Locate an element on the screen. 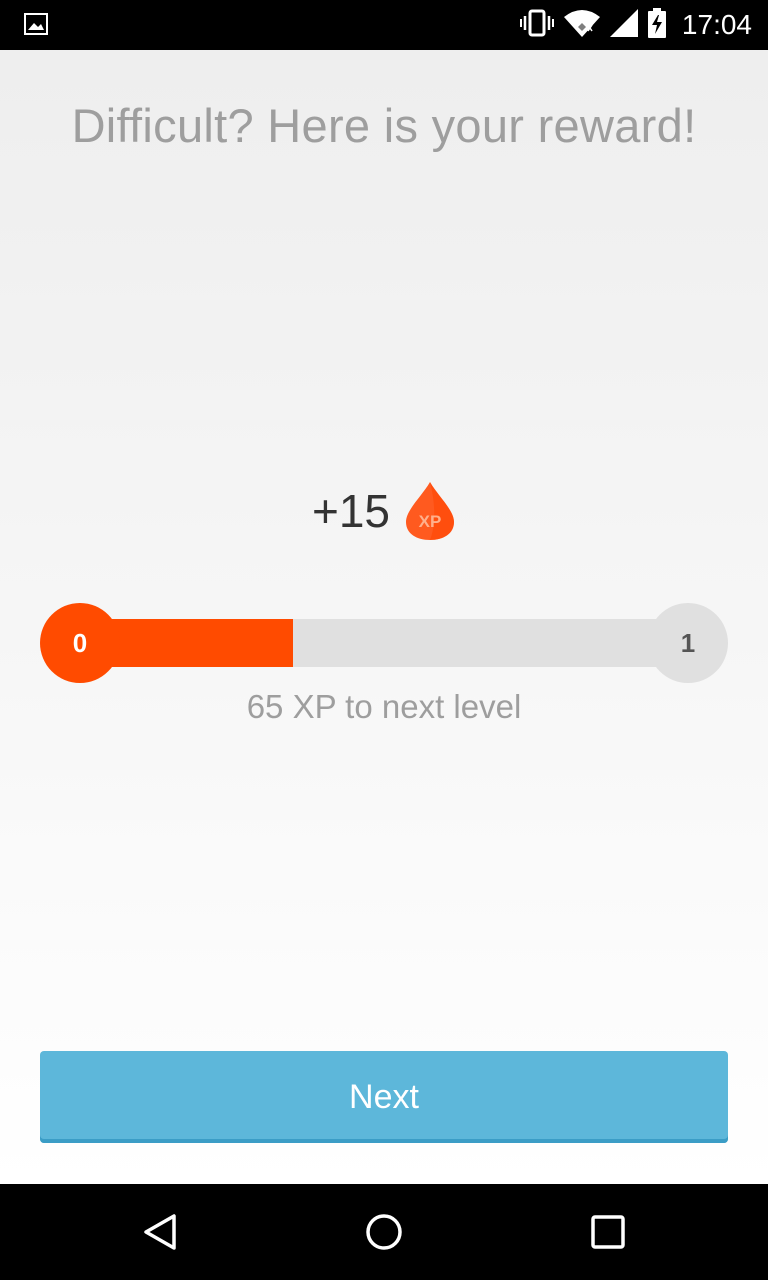 This screenshot has width=768, height=1280. xp-to-next-level: 65 XP to next level is located at coordinates (384, 706).